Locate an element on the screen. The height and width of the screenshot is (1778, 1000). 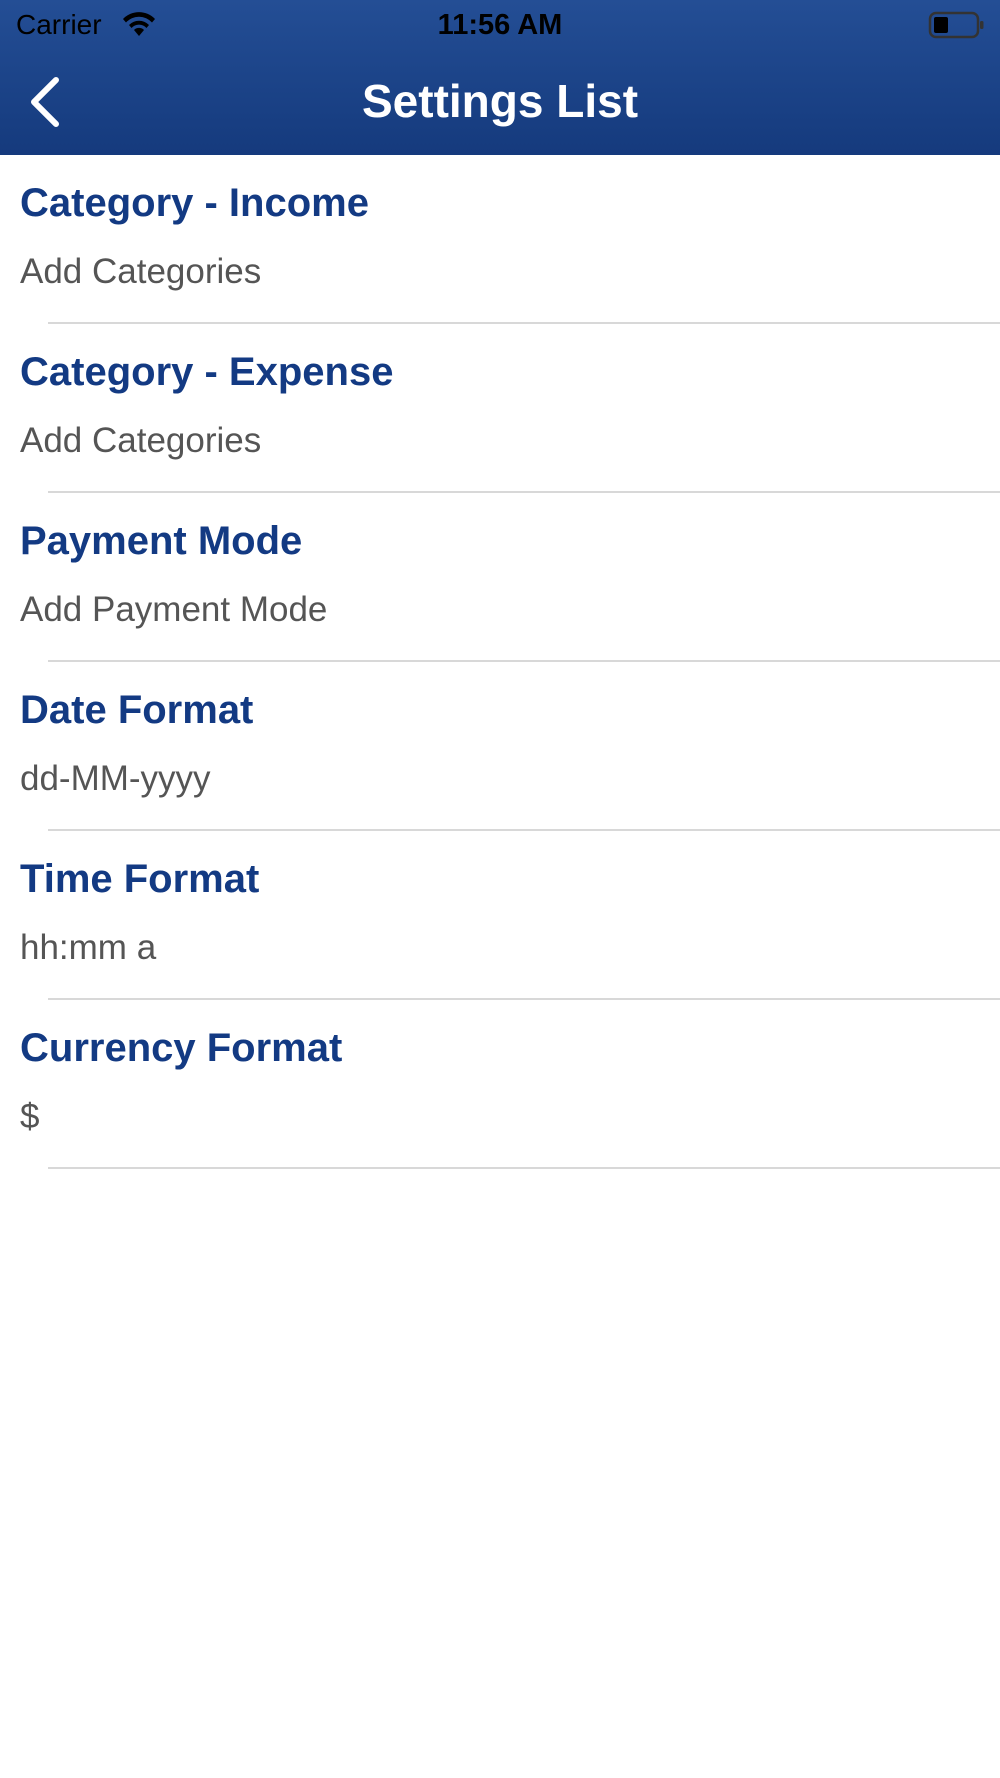
settings-item-currency-format: Currency Format $ is located at coordinates (500, 1084).